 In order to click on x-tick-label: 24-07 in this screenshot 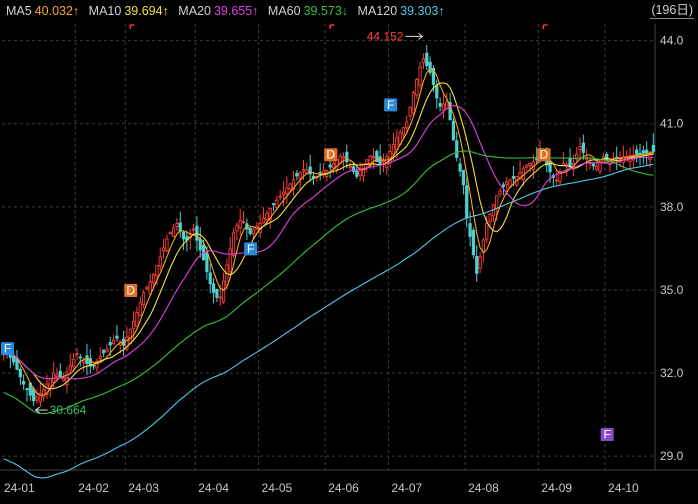, I will do `click(406, 488)`.